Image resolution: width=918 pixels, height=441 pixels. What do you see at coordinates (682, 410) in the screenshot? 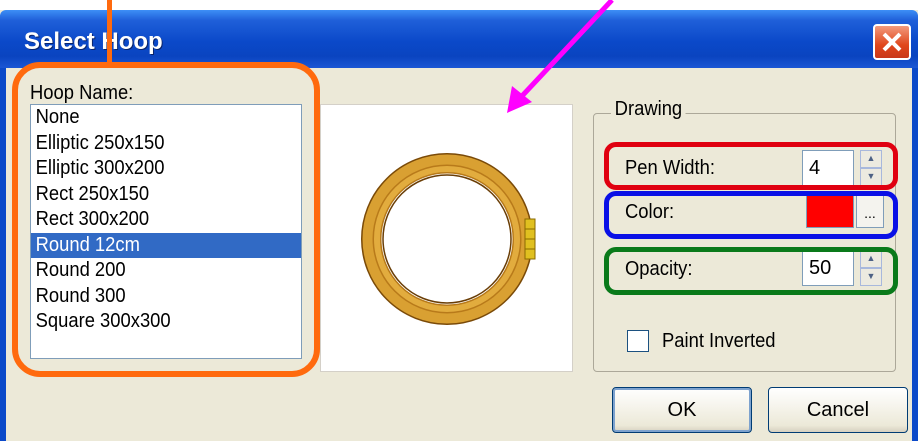
I see `ok-button: OK` at bounding box center [682, 410].